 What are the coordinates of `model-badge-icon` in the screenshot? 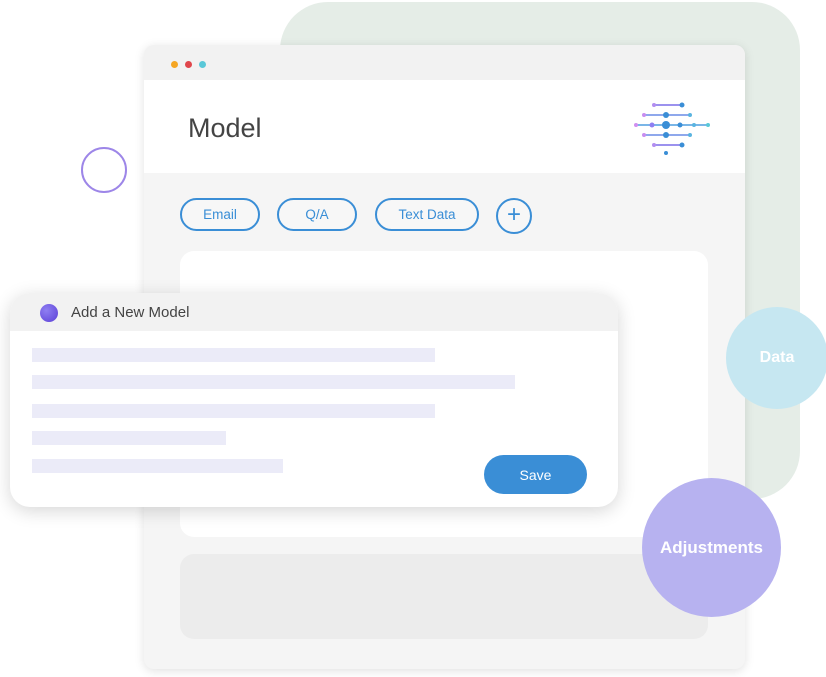 It's located at (49, 313).